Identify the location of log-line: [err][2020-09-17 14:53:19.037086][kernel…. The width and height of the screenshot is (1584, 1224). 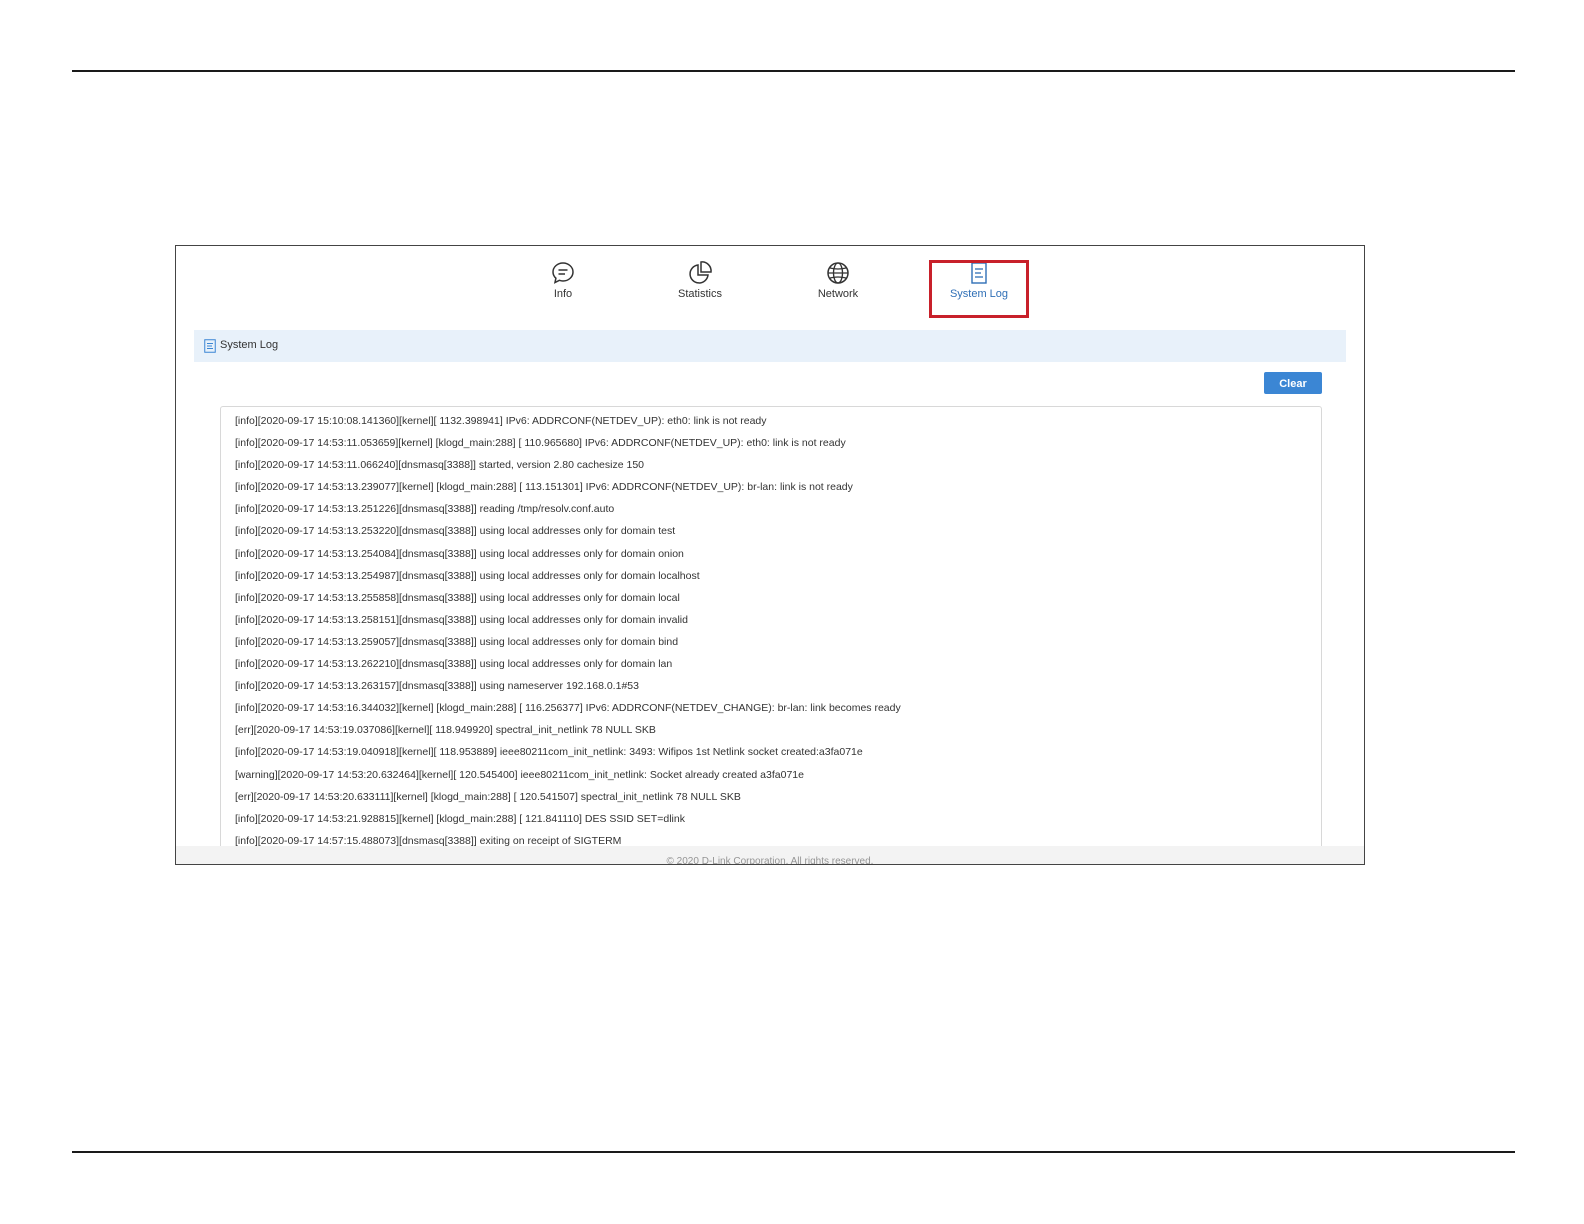
(445, 730).